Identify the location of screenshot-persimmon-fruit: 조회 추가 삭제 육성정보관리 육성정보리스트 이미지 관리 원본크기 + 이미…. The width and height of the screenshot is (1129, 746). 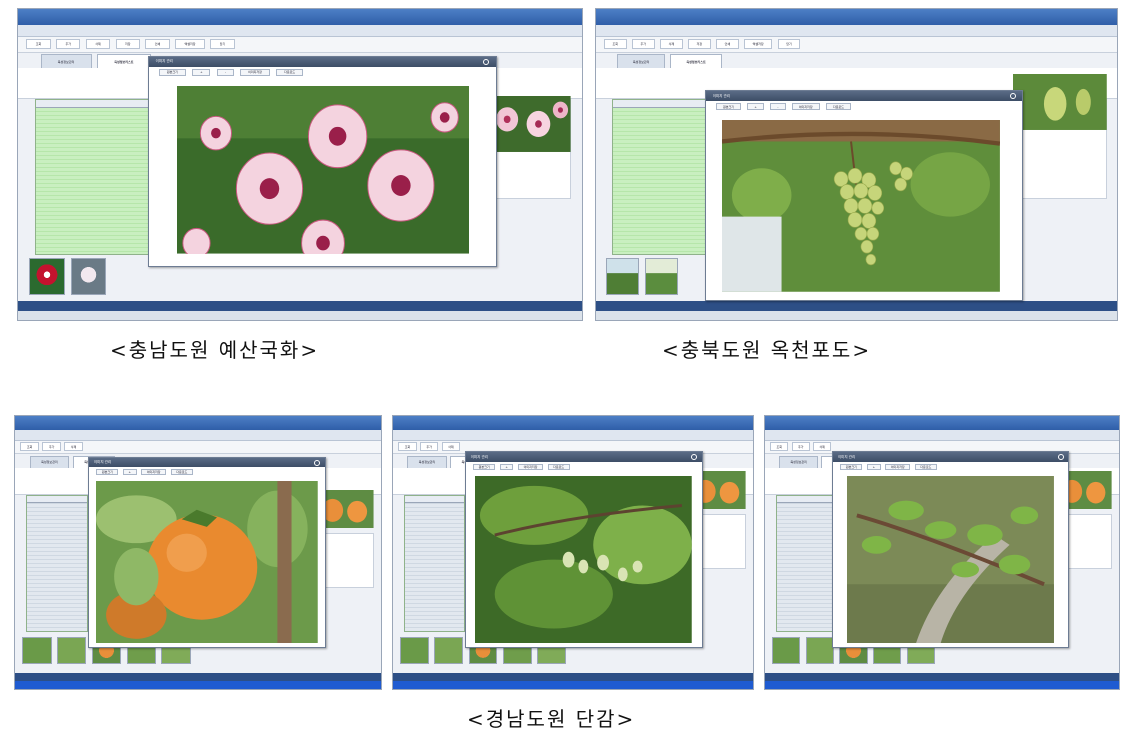
(198, 552).